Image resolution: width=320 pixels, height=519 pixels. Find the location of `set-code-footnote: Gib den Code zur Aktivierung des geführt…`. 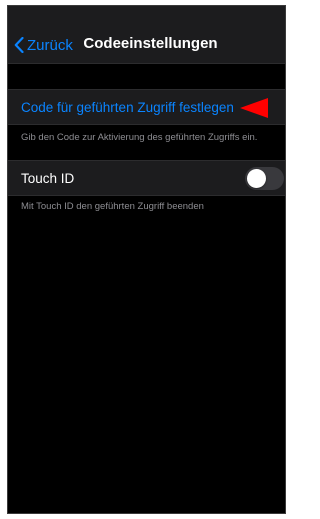

set-code-footnote: Gib den Code zur Aktivierung des geführt… is located at coordinates (139, 137).